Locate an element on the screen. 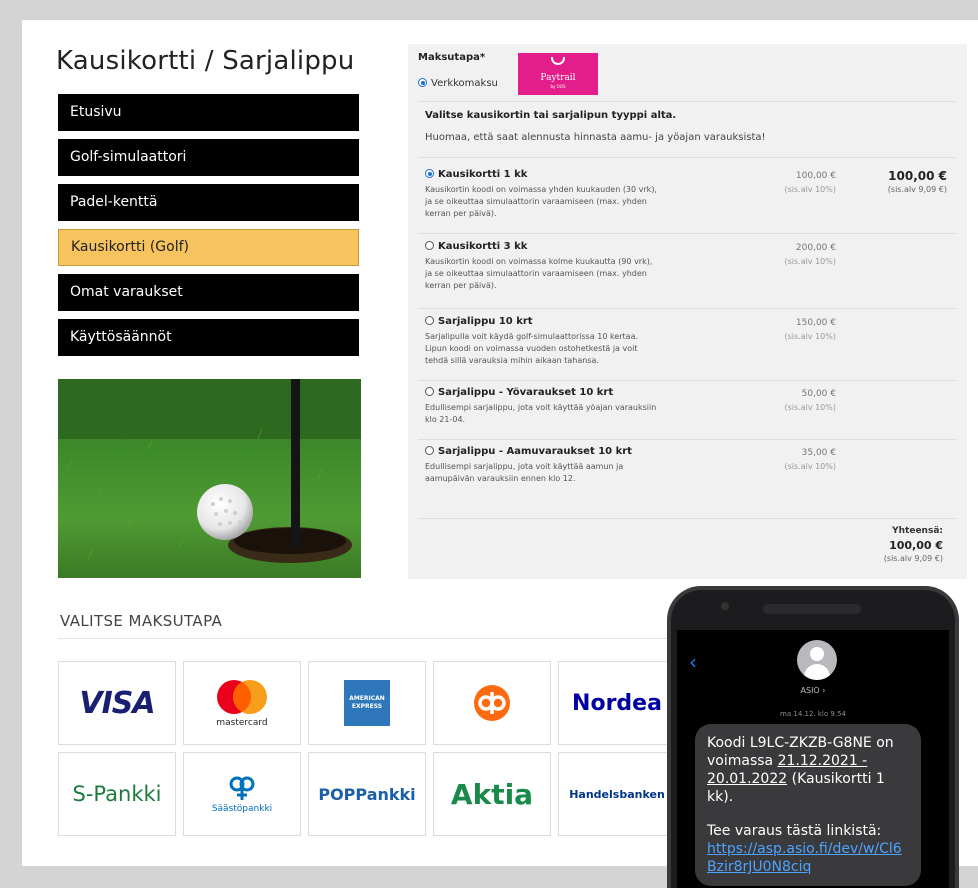 Image resolution: width=978 pixels, height=888 pixels. page-title: Kausikortti / Sarjalippu is located at coordinates (205, 61).